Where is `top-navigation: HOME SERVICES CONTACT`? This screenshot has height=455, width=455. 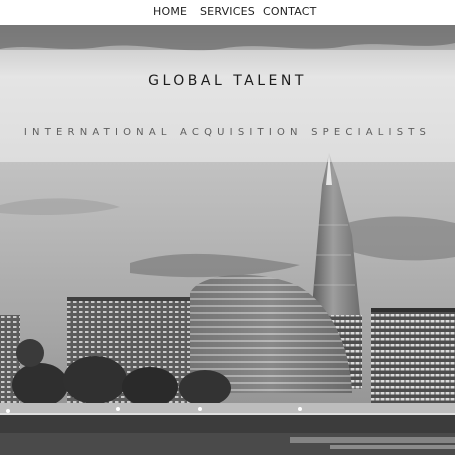
top-navigation: HOME SERVICES CONTACT is located at coordinates (227, 12).